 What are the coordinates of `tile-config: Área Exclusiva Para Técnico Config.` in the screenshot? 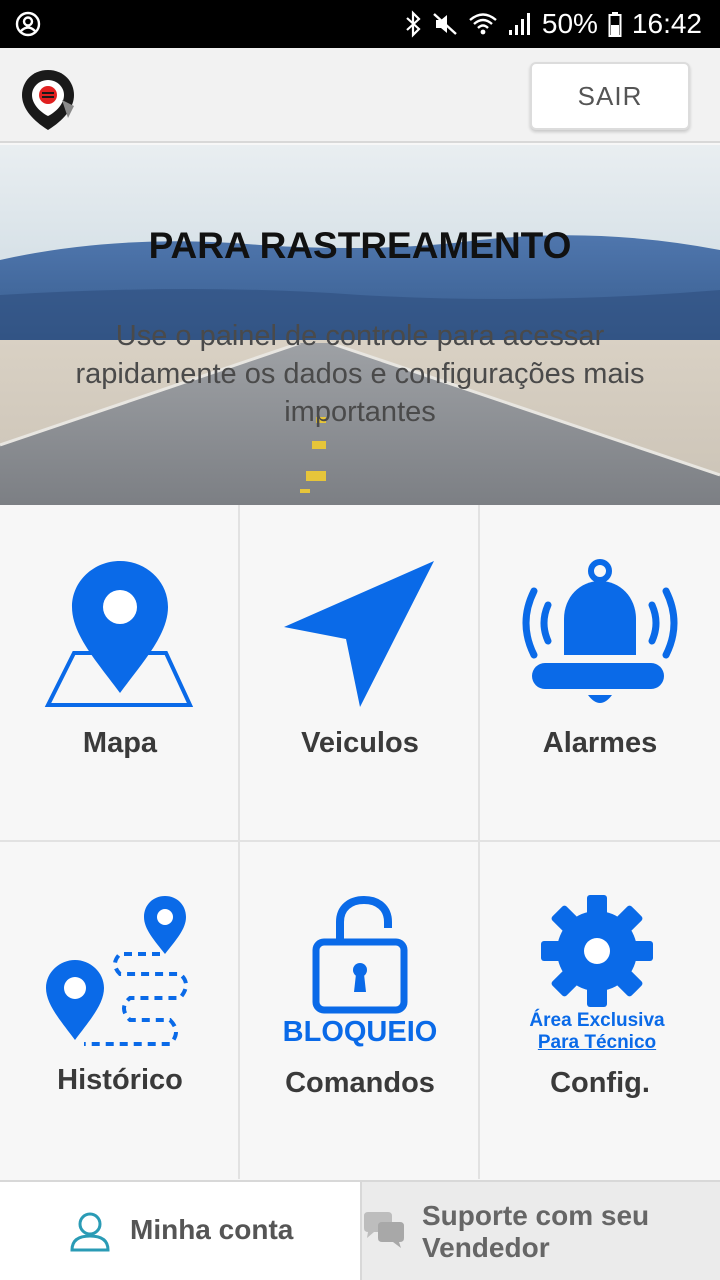 It's located at (600, 1010).